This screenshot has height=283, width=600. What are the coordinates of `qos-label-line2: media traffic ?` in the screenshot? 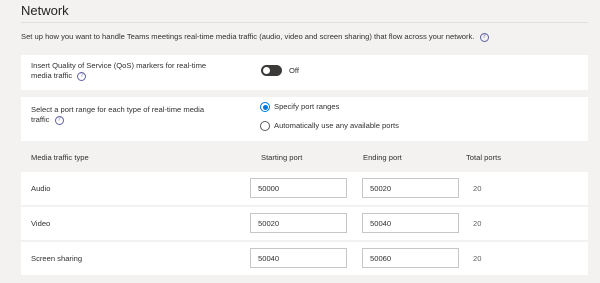 It's located at (118, 76).